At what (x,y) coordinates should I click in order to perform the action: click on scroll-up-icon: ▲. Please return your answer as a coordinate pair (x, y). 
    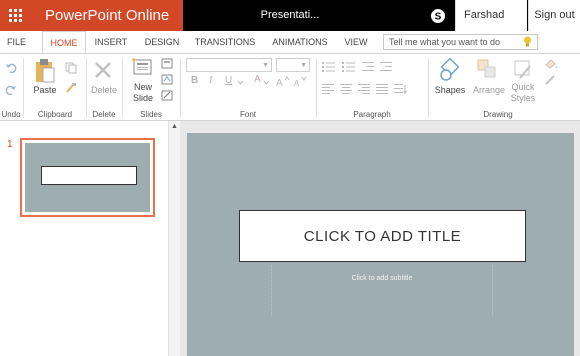
    Looking at the image, I should click on (174, 126).